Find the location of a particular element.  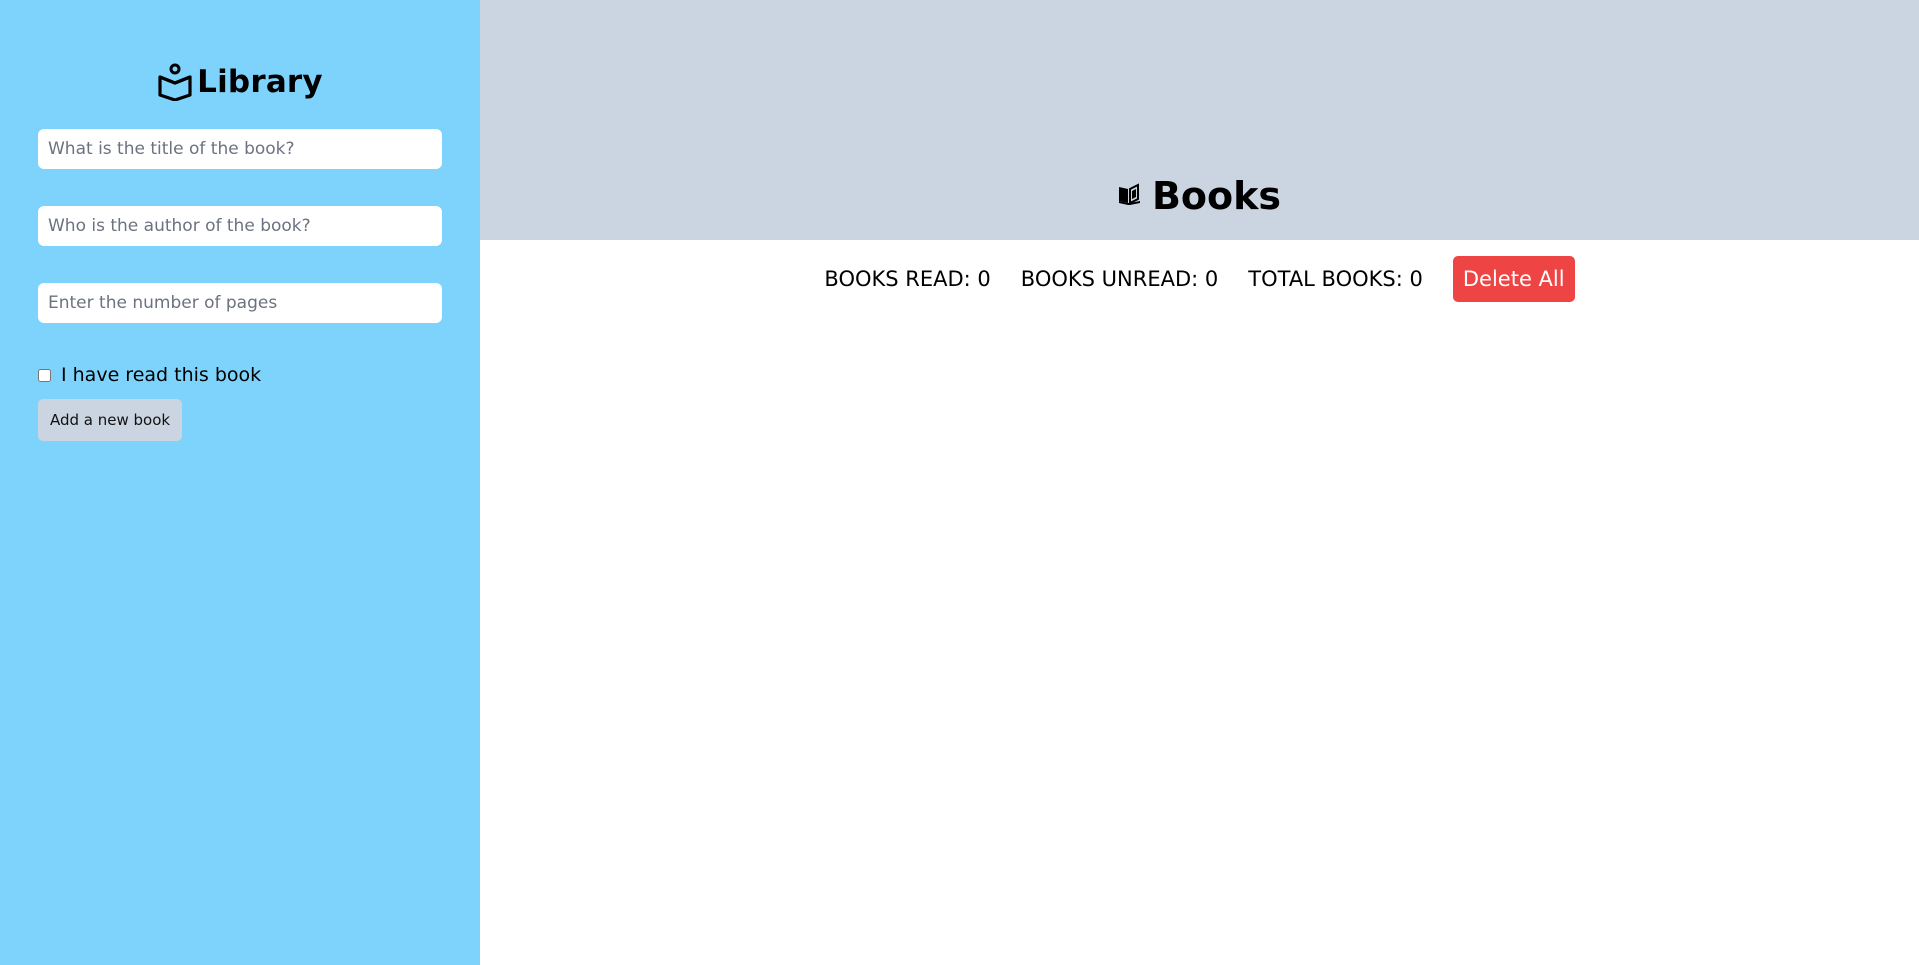

read-checkbox-label: I have read this book is located at coordinates (161, 375).